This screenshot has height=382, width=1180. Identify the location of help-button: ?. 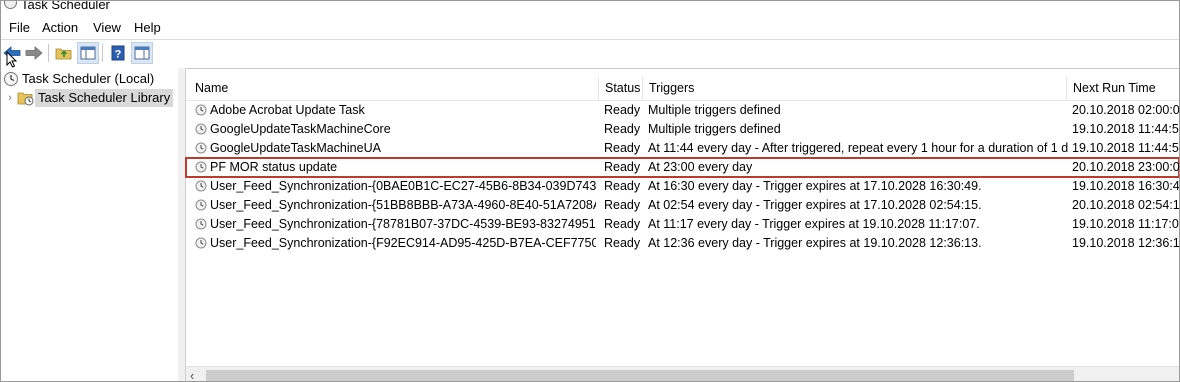
(118, 53).